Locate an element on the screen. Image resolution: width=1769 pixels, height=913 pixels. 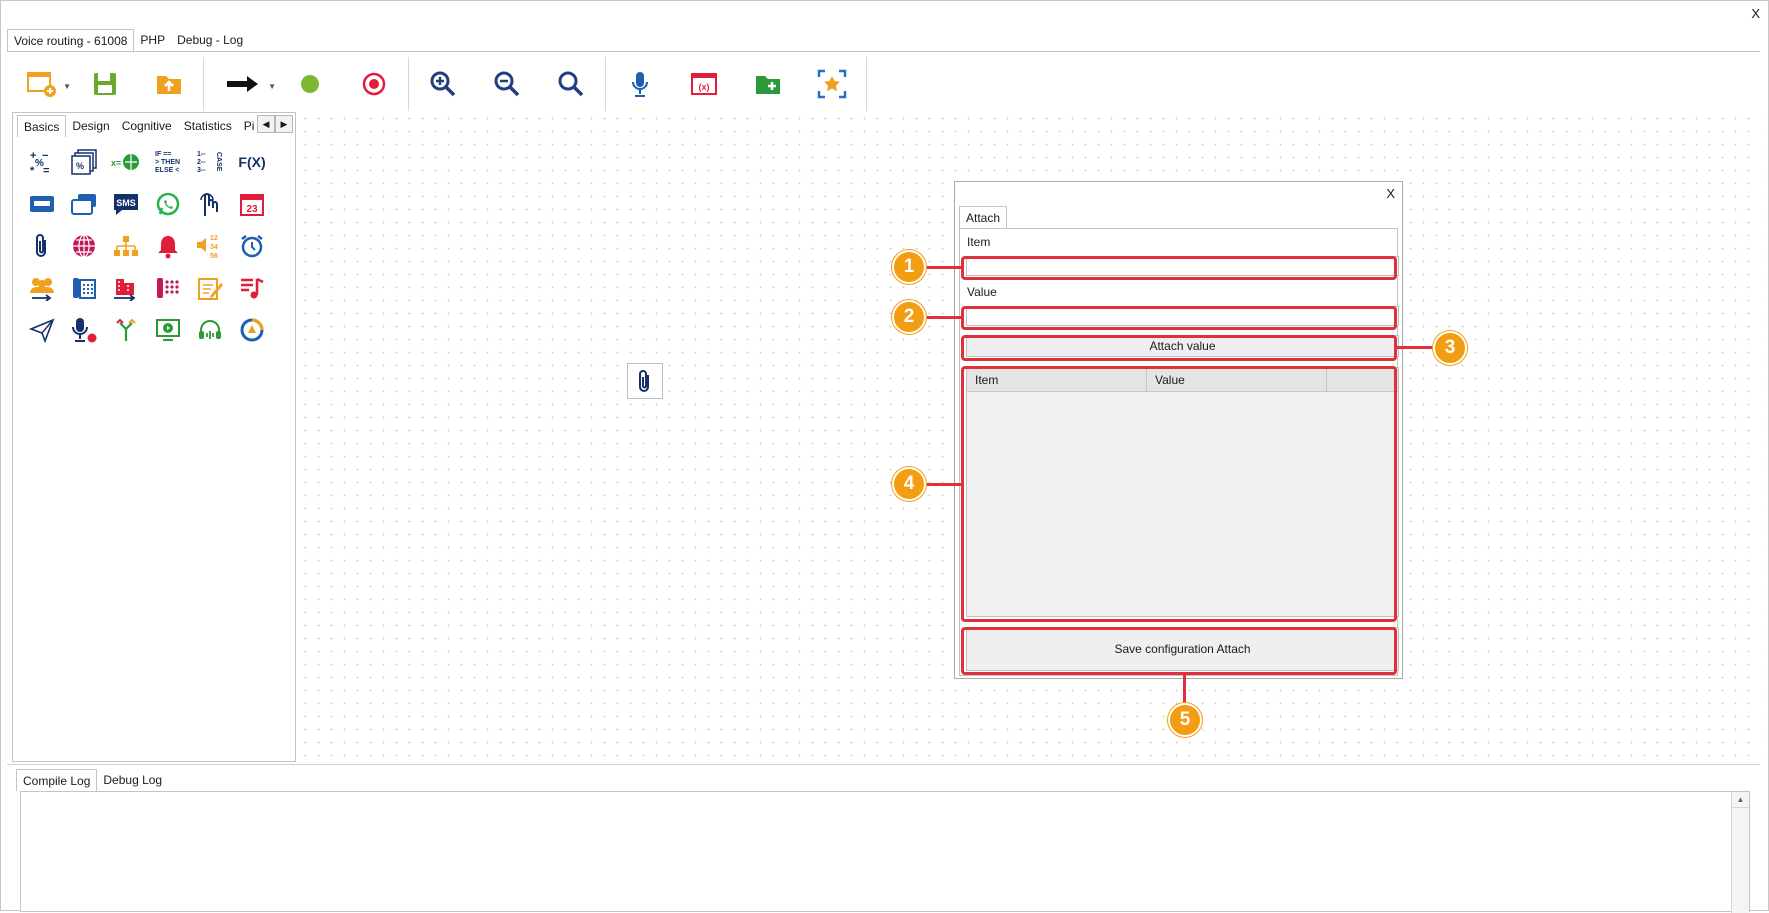
function-icon: F(X) is located at coordinates (252, 162).